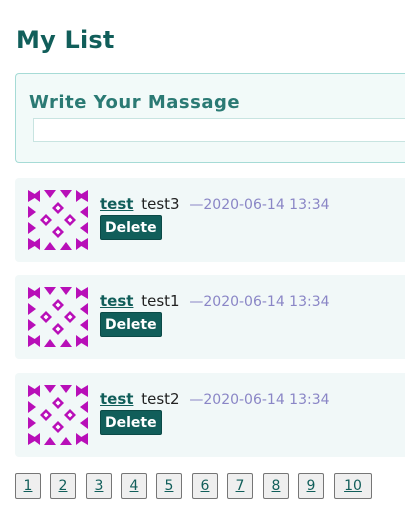  What do you see at coordinates (28, 486) in the screenshot?
I see `page-button-1: 1` at bounding box center [28, 486].